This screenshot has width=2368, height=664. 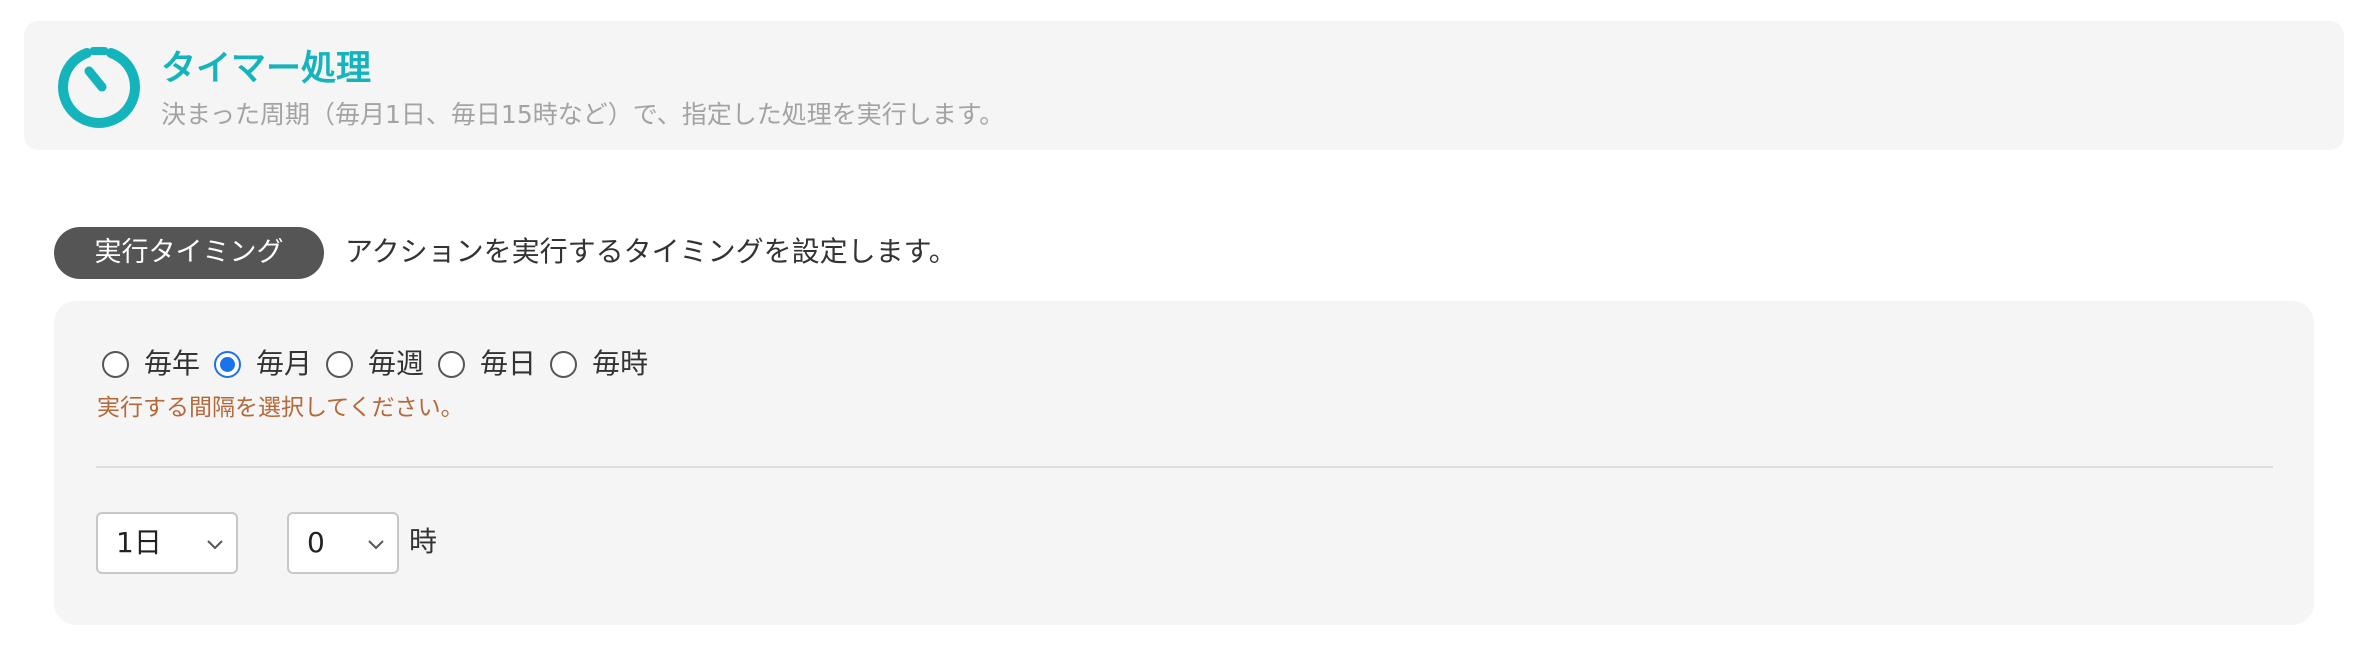 What do you see at coordinates (620, 363) in the screenshot?
I see `radio-label-hourly: 毎時` at bounding box center [620, 363].